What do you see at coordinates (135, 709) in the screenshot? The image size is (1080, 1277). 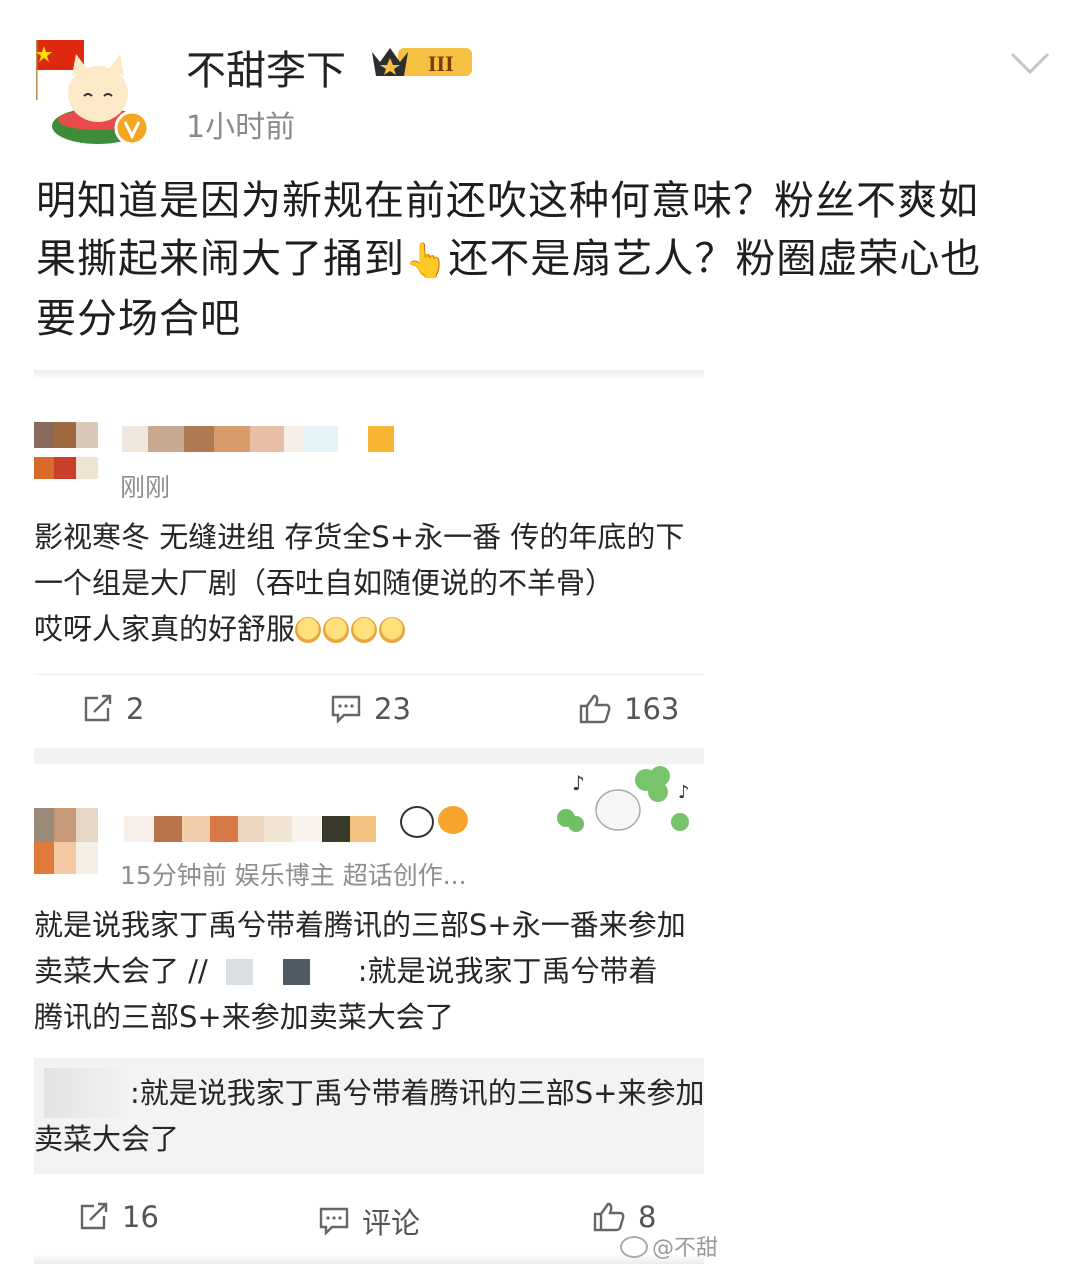 I see `repost-count: 2` at bounding box center [135, 709].